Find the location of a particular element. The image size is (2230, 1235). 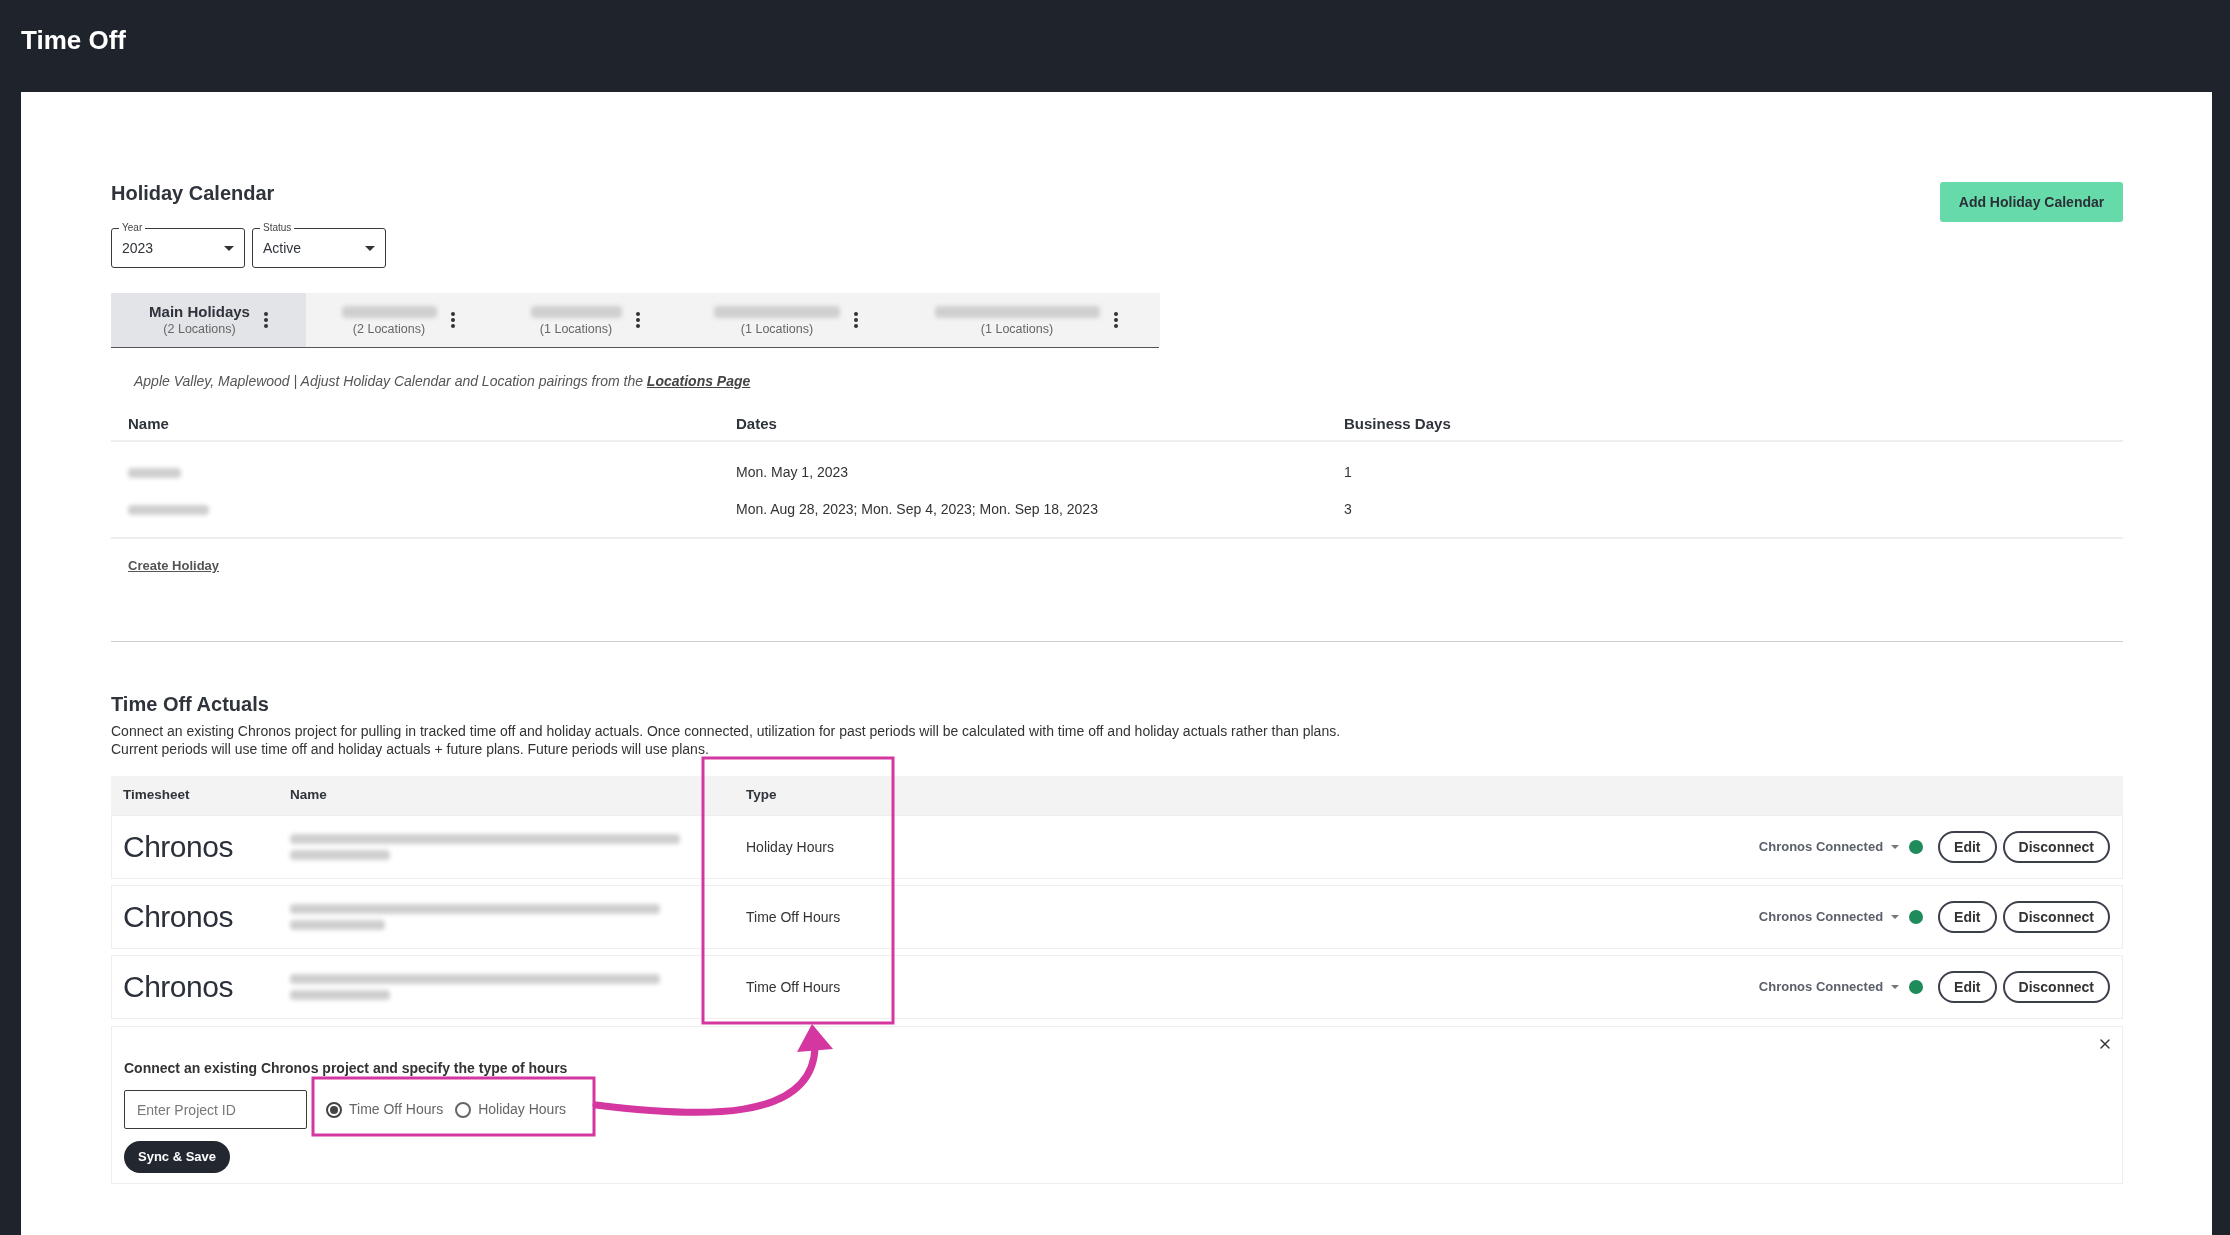

table-cell-text: 3 is located at coordinates (1348, 509).